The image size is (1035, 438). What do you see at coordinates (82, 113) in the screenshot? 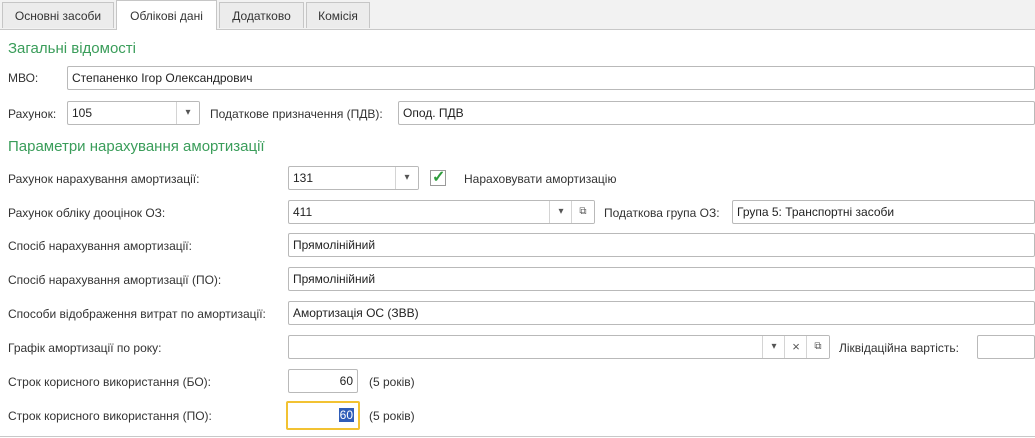
I see `account-value: 105` at bounding box center [82, 113].